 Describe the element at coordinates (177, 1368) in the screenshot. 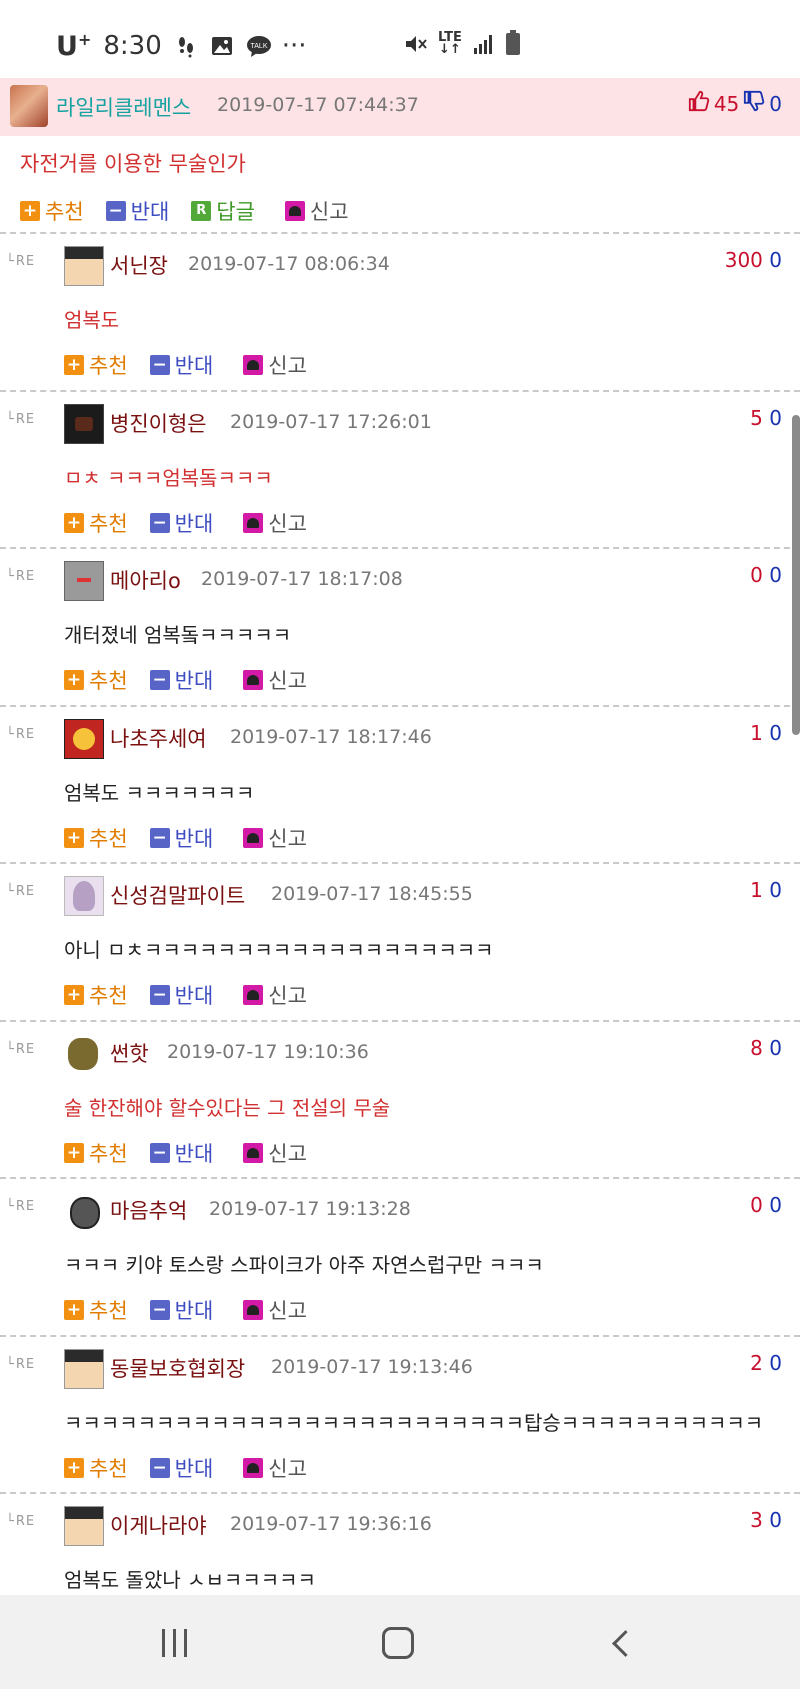

I see `comment-author: 동물보호협회장` at that location.